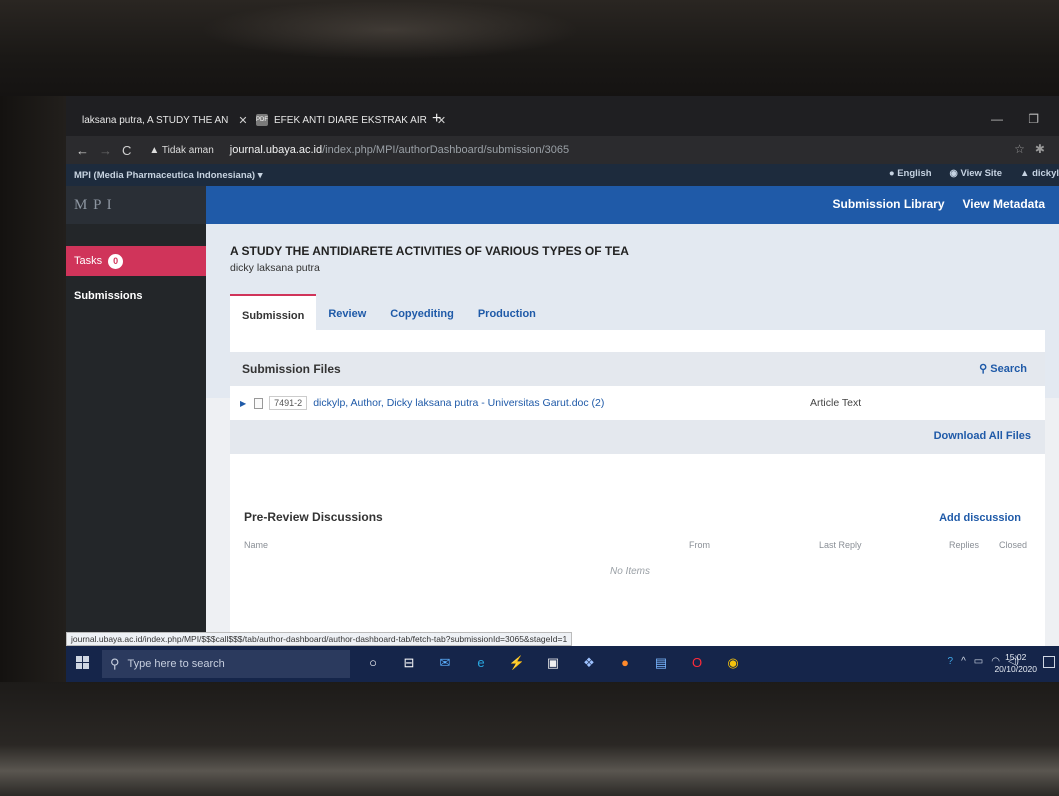 This screenshot has height=796, width=1059. I want to click on reload-icon: C, so click(126, 150).